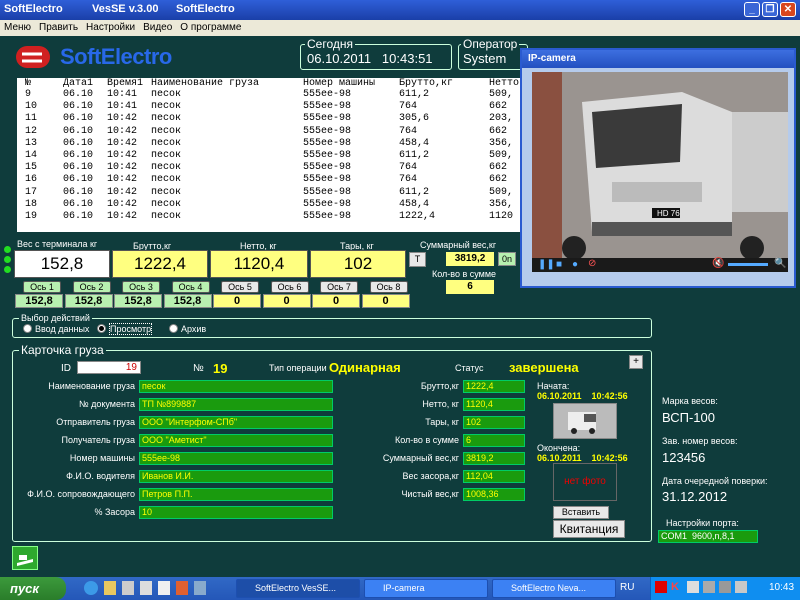 This screenshot has width=800, height=600. What do you see at coordinates (236, 386) in the screenshot?
I see `card-field-input: песок` at bounding box center [236, 386].